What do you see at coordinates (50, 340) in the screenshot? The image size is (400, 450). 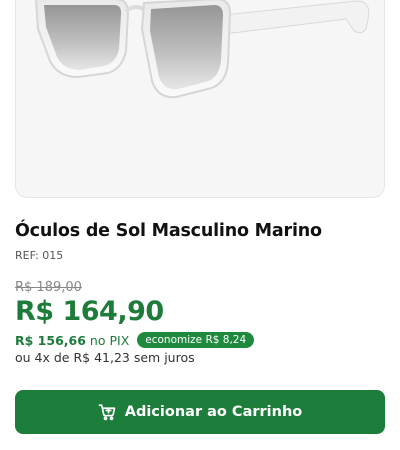 I see `pix-price: R$ 156,66` at bounding box center [50, 340].